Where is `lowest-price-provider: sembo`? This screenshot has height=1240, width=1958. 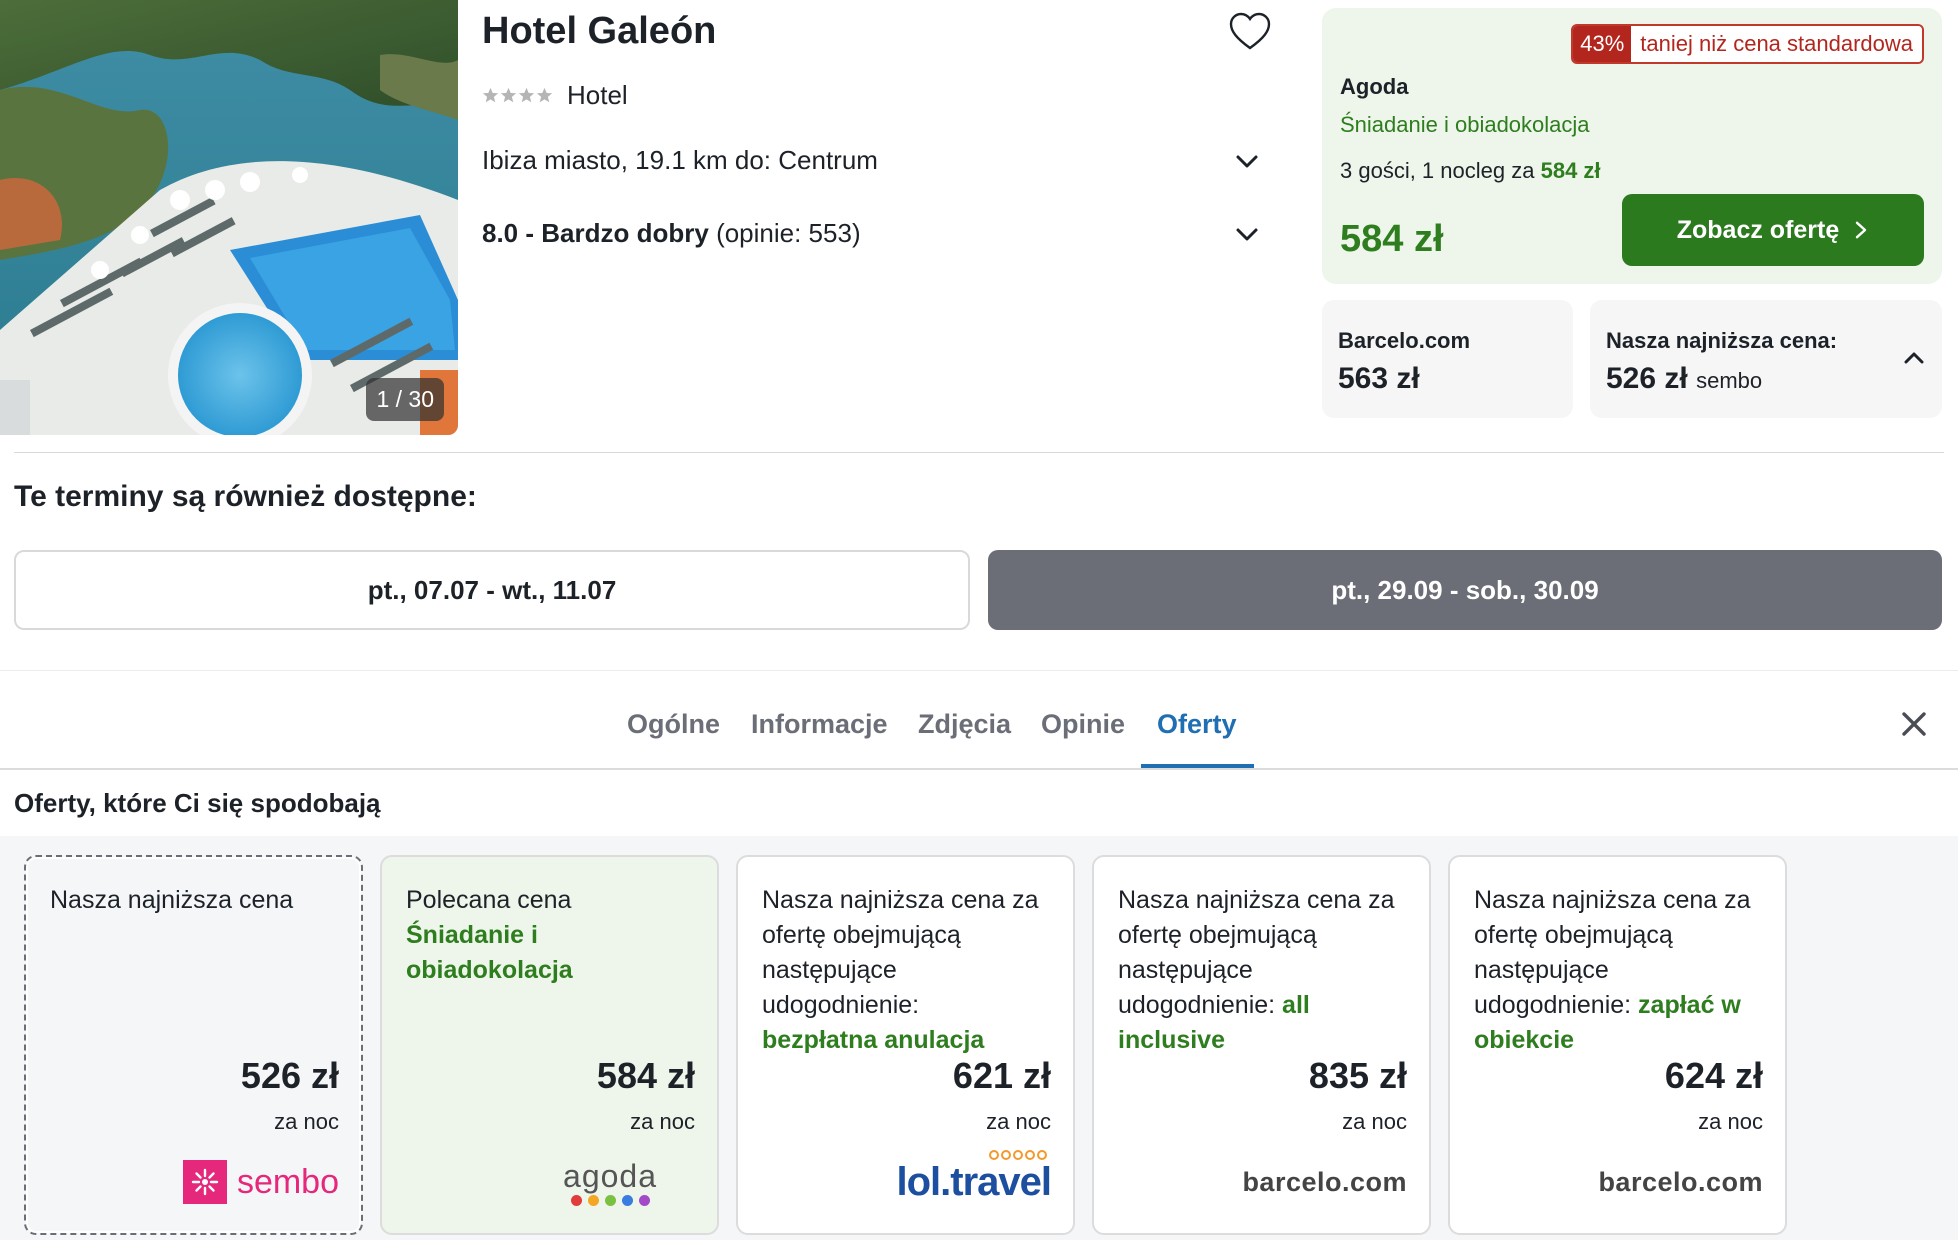
lowest-price-provider: sembo is located at coordinates (1729, 380).